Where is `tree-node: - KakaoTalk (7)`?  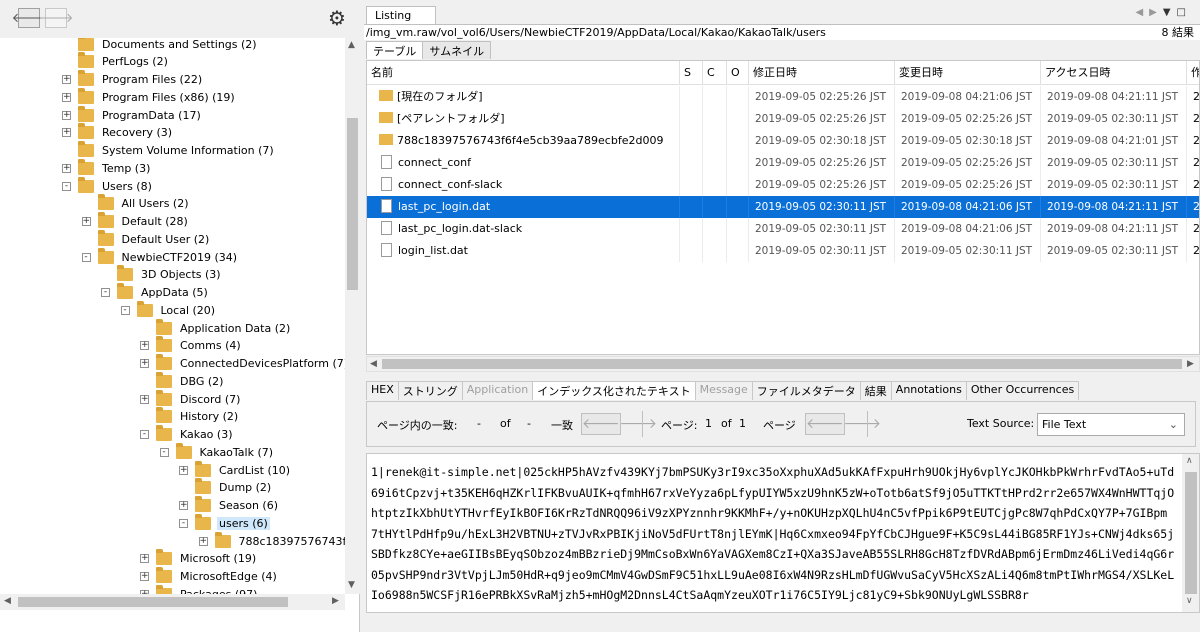 tree-node: - KakaoTalk (7) is located at coordinates (217, 451).